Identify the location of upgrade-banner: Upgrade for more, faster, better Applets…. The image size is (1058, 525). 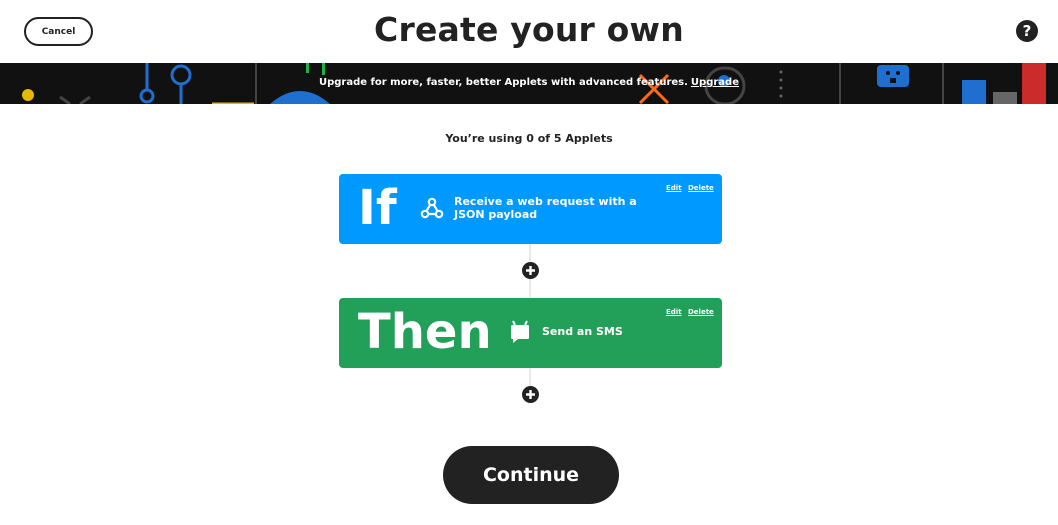
(529, 83).